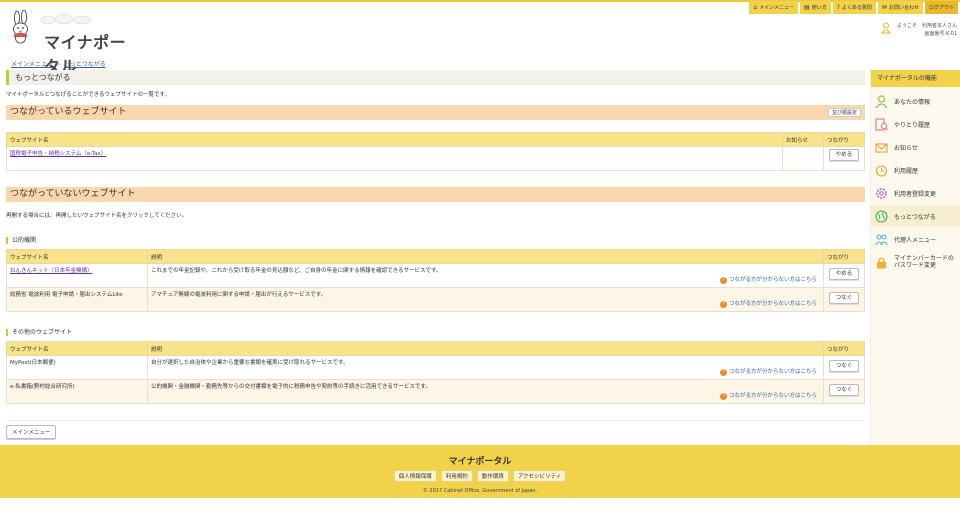 This screenshot has width=960, height=523. I want to click on welcome-area: ようこそ 利用者本人さん 画面番号:K-01, so click(919, 30).